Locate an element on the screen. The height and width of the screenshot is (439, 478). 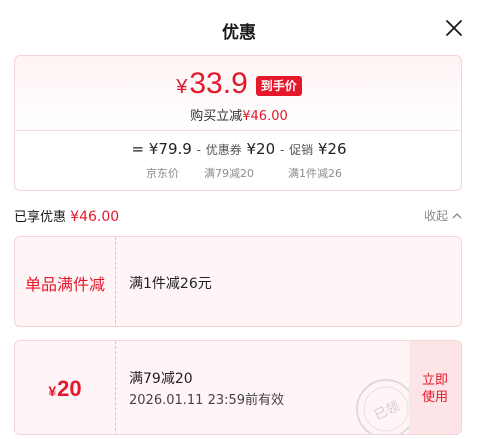
promo-label: 促销 is located at coordinates (301, 150).